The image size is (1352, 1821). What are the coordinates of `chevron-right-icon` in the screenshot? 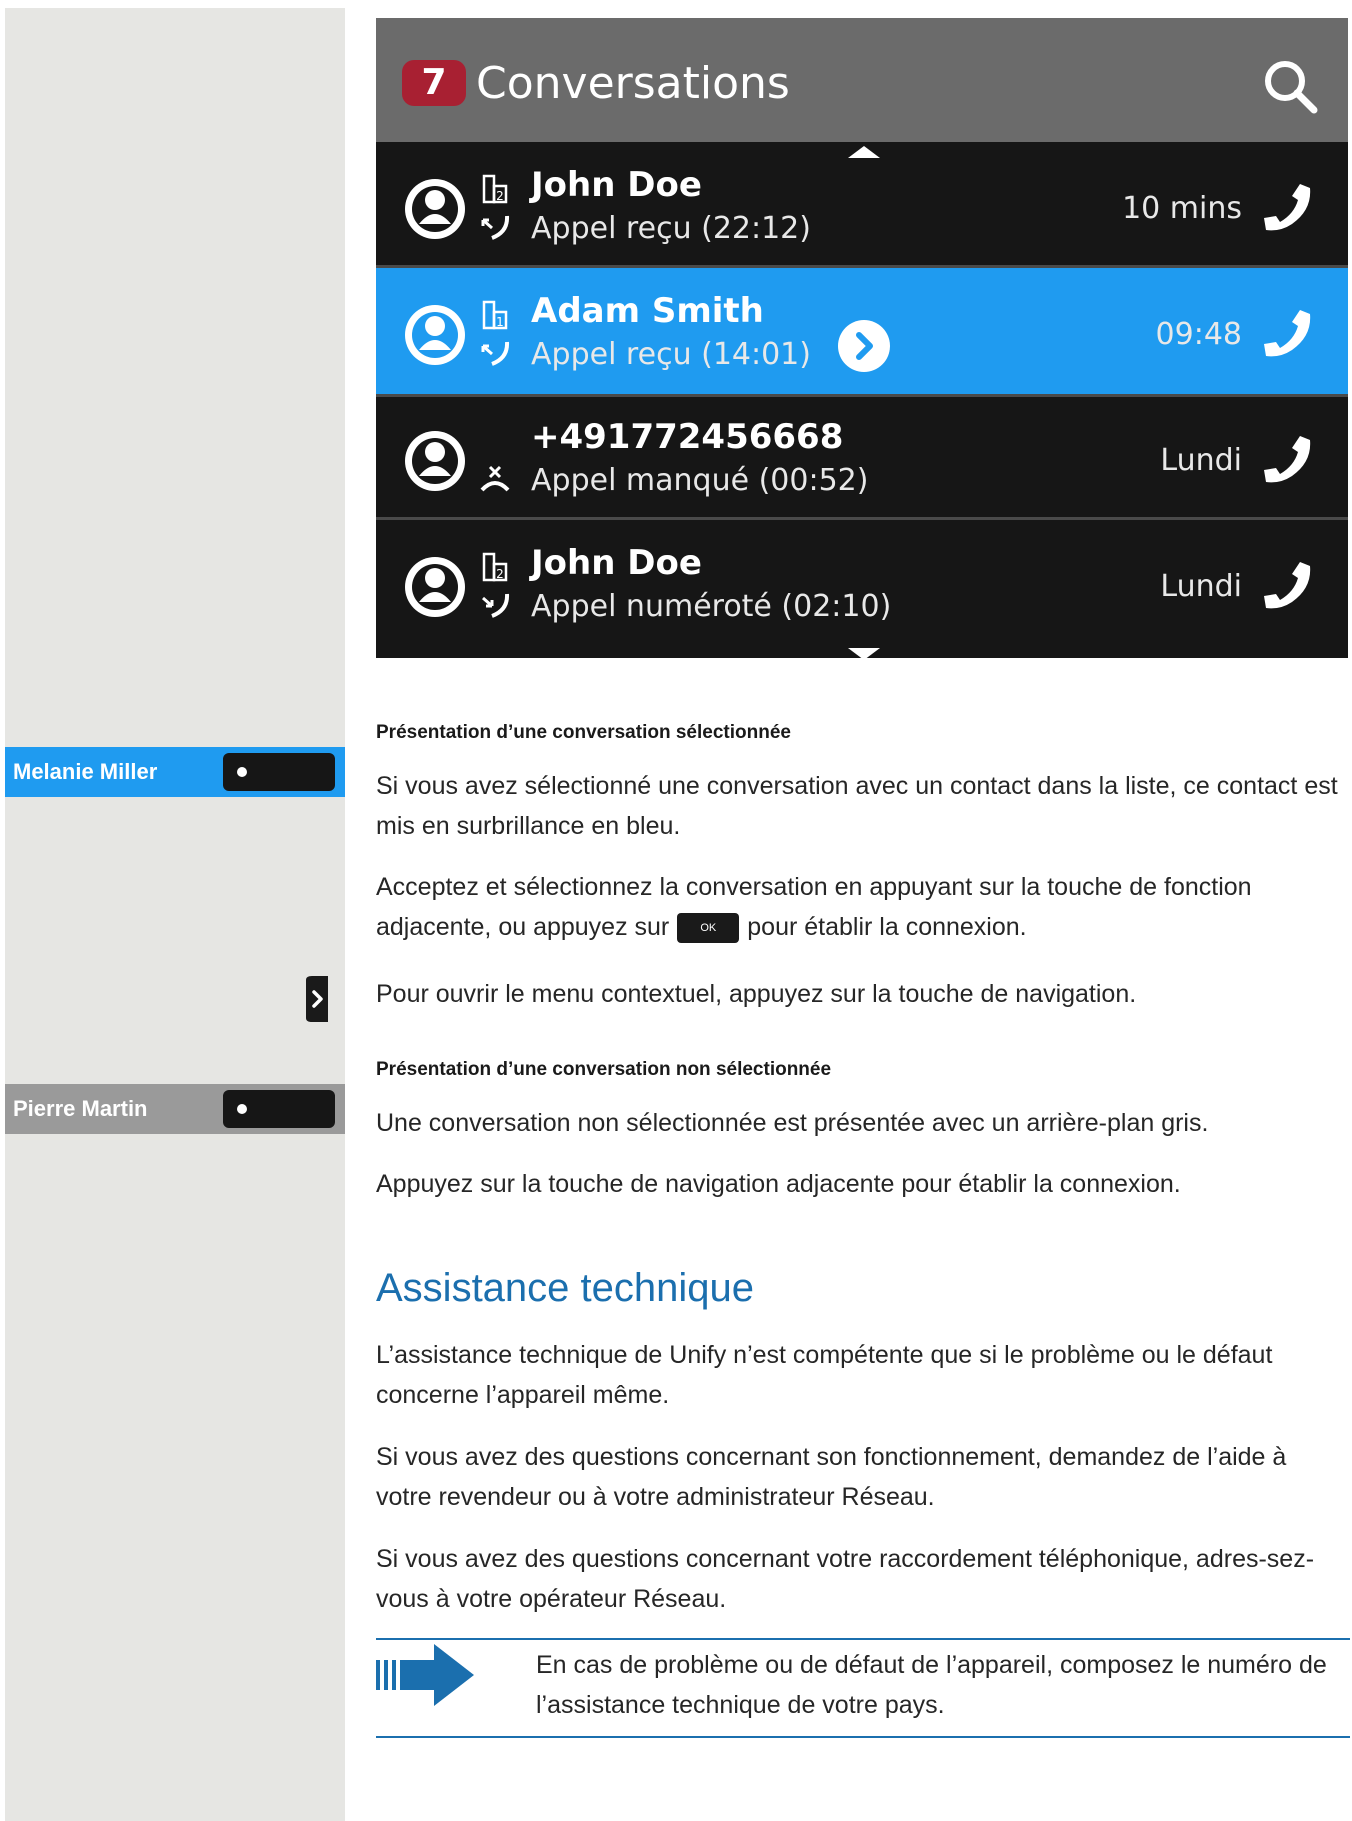 It's located at (864, 346).